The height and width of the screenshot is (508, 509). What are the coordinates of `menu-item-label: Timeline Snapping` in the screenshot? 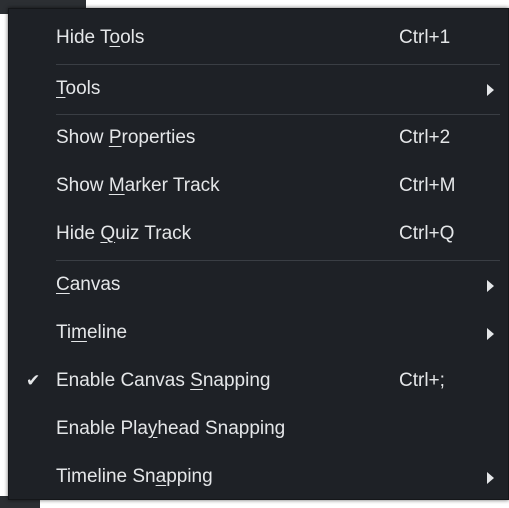 It's located at (134, 476).